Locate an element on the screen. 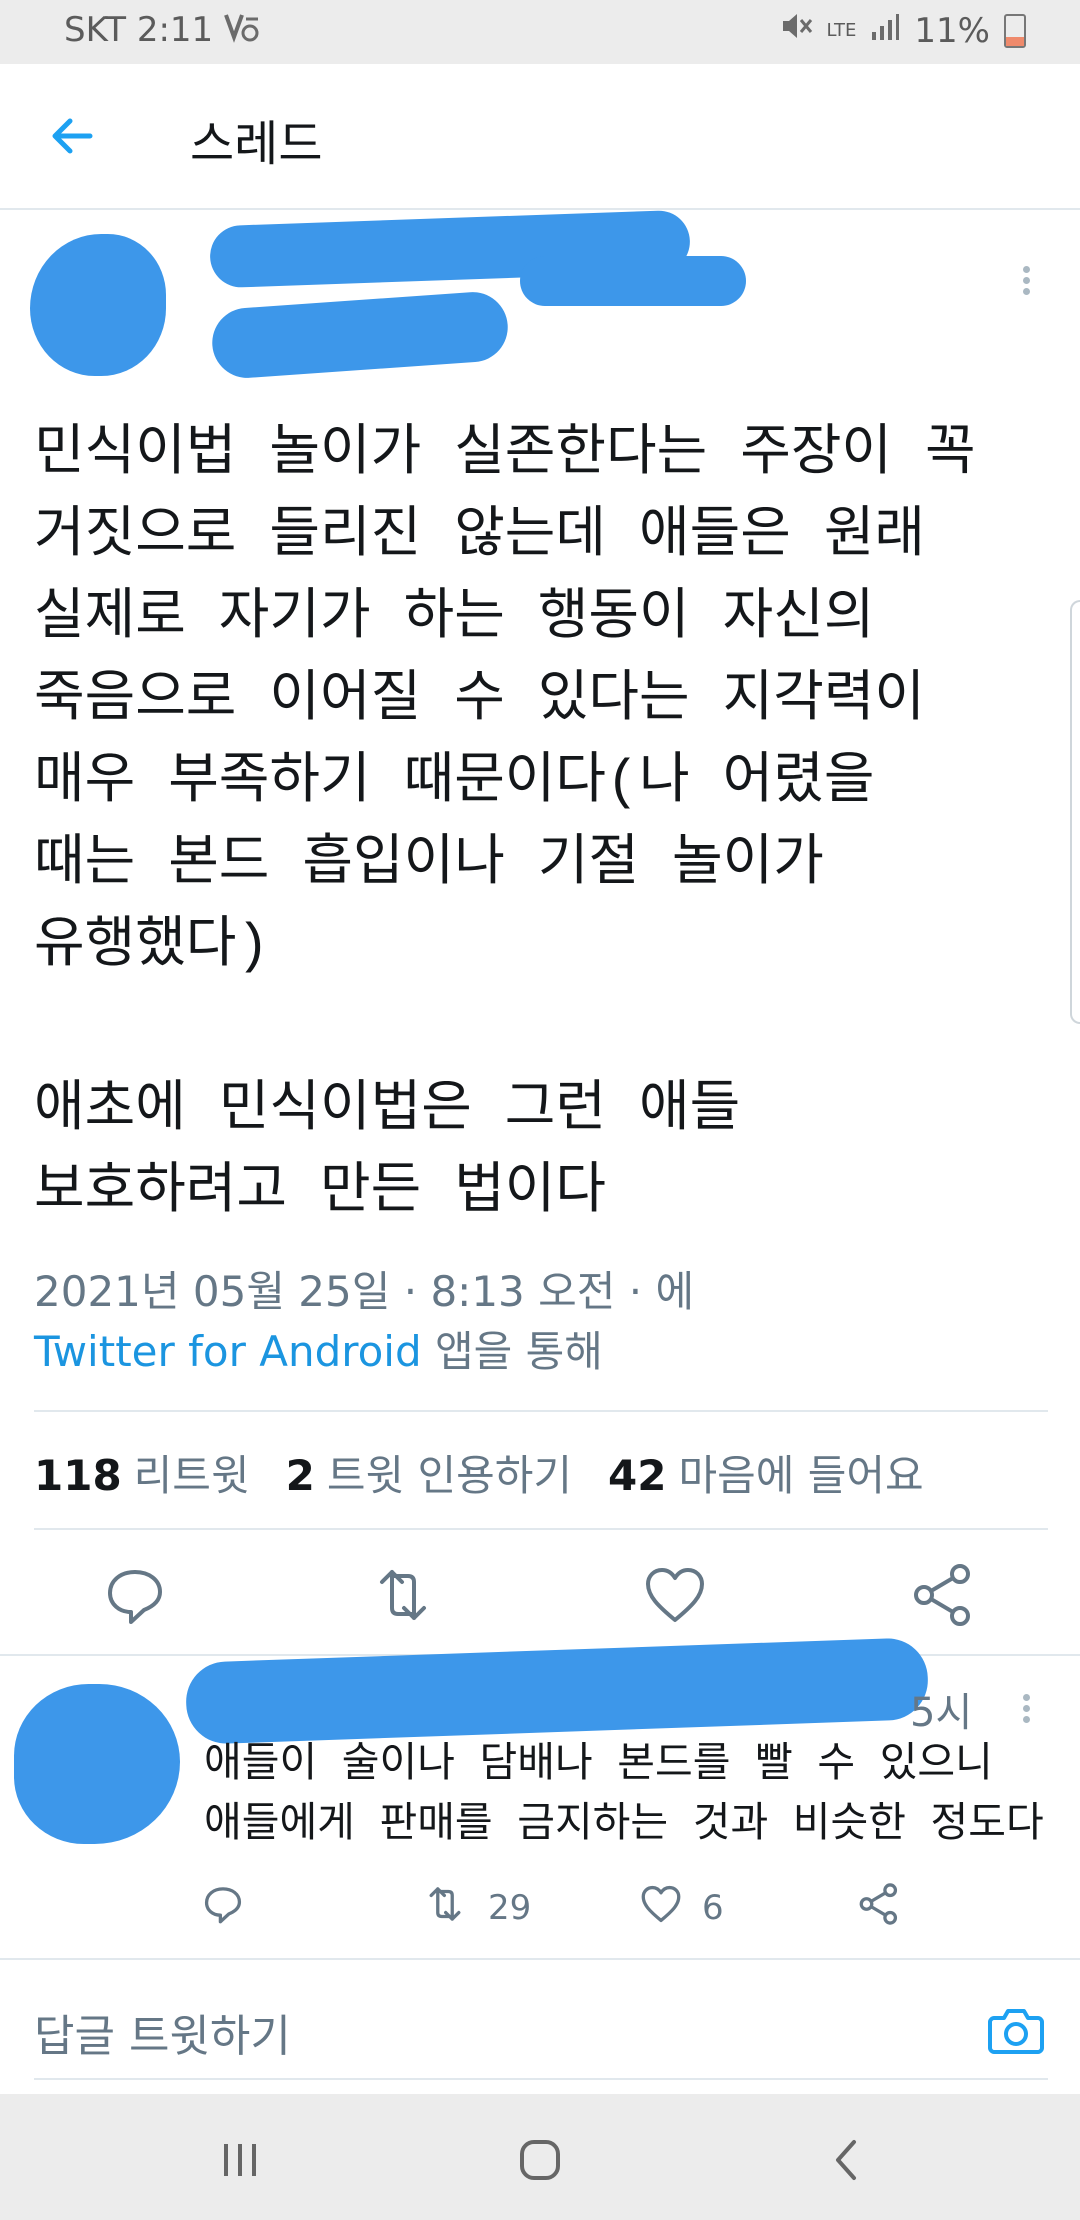 Image resolution: width=1080 pixels, height=2220 pixels. mute-icon is located at coordinates (796, 30).